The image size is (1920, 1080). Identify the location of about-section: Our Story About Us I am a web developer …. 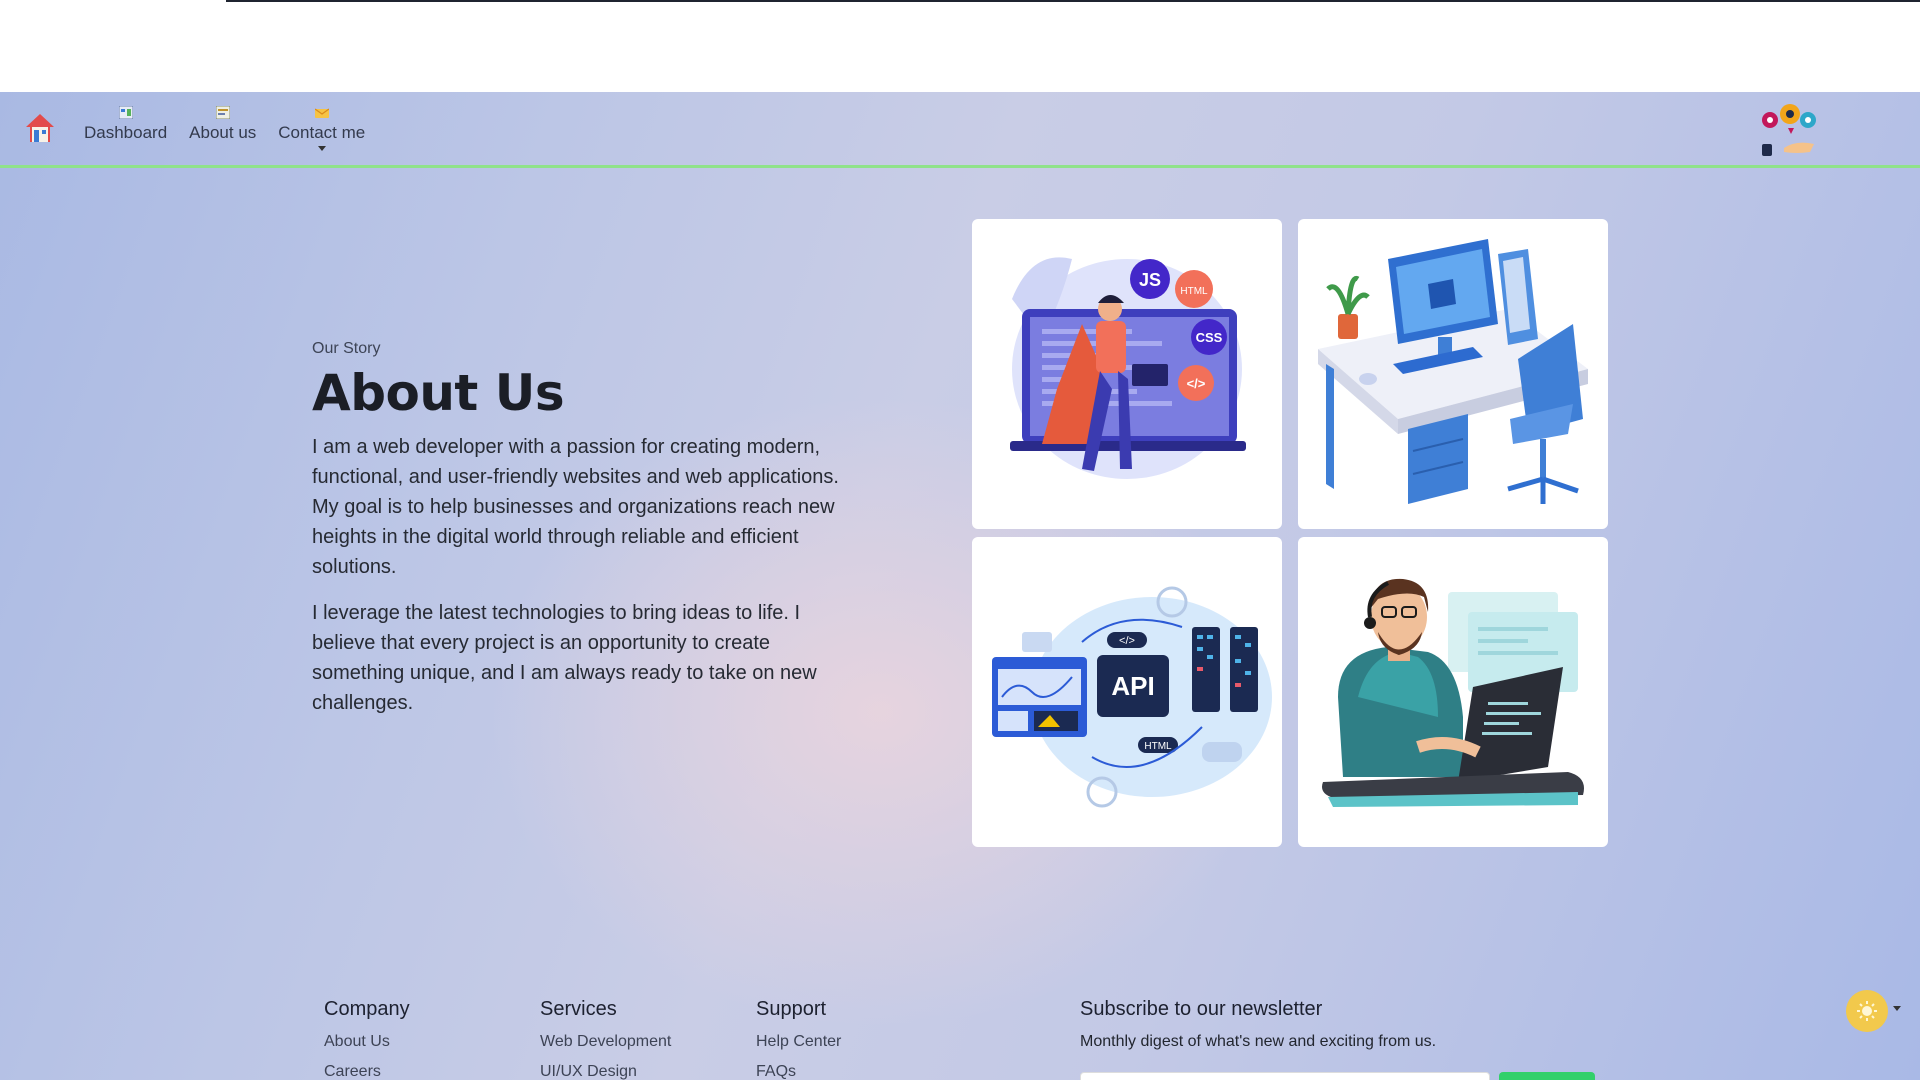
(577, 537).